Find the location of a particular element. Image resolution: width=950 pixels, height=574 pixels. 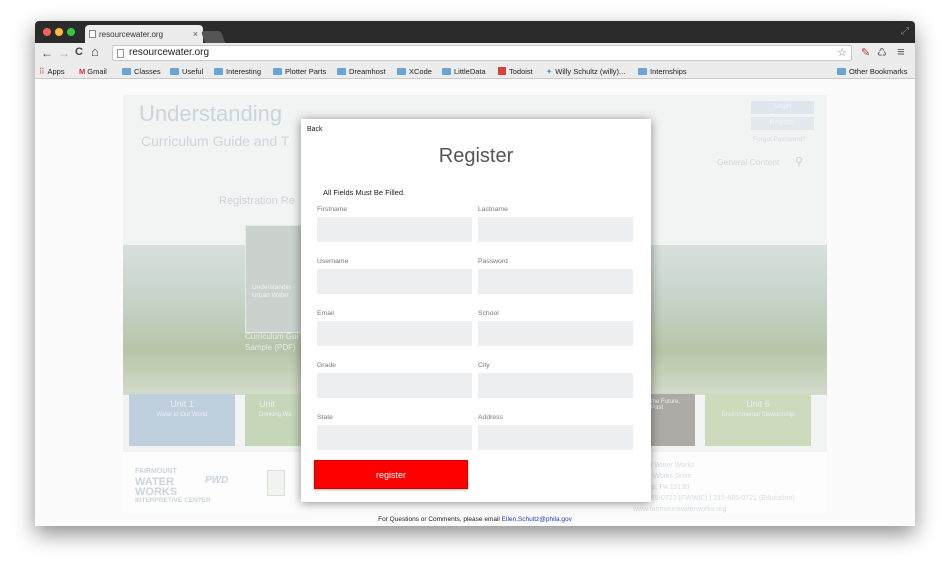

forward-arrow-icon: → is located at coordinates (64, 53).